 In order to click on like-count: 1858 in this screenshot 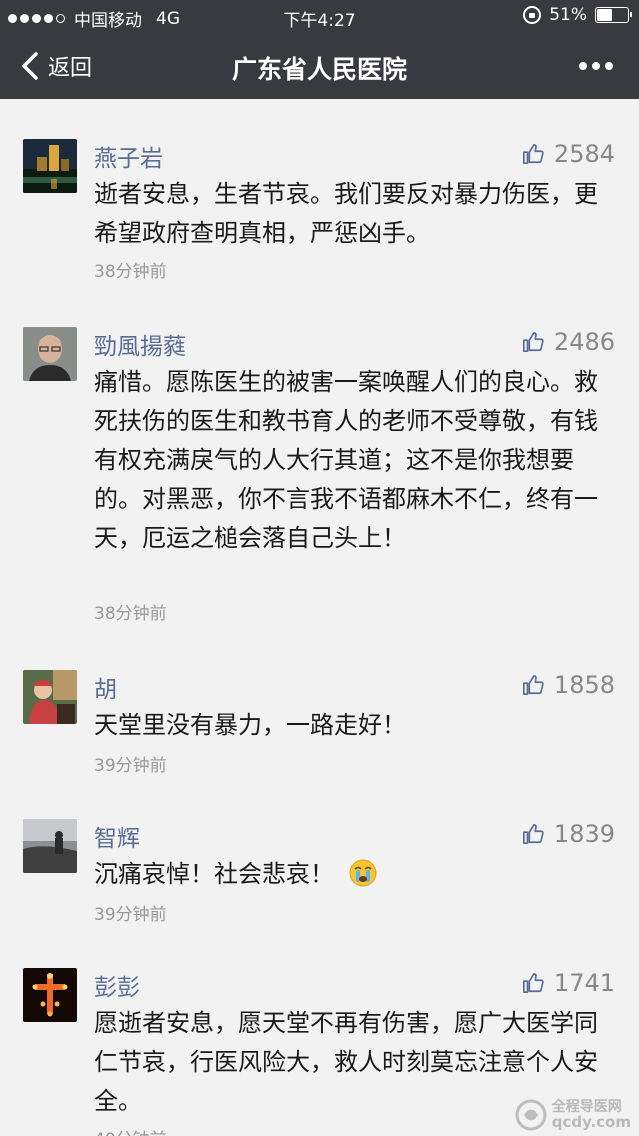, I will do `click(584, 685)`.